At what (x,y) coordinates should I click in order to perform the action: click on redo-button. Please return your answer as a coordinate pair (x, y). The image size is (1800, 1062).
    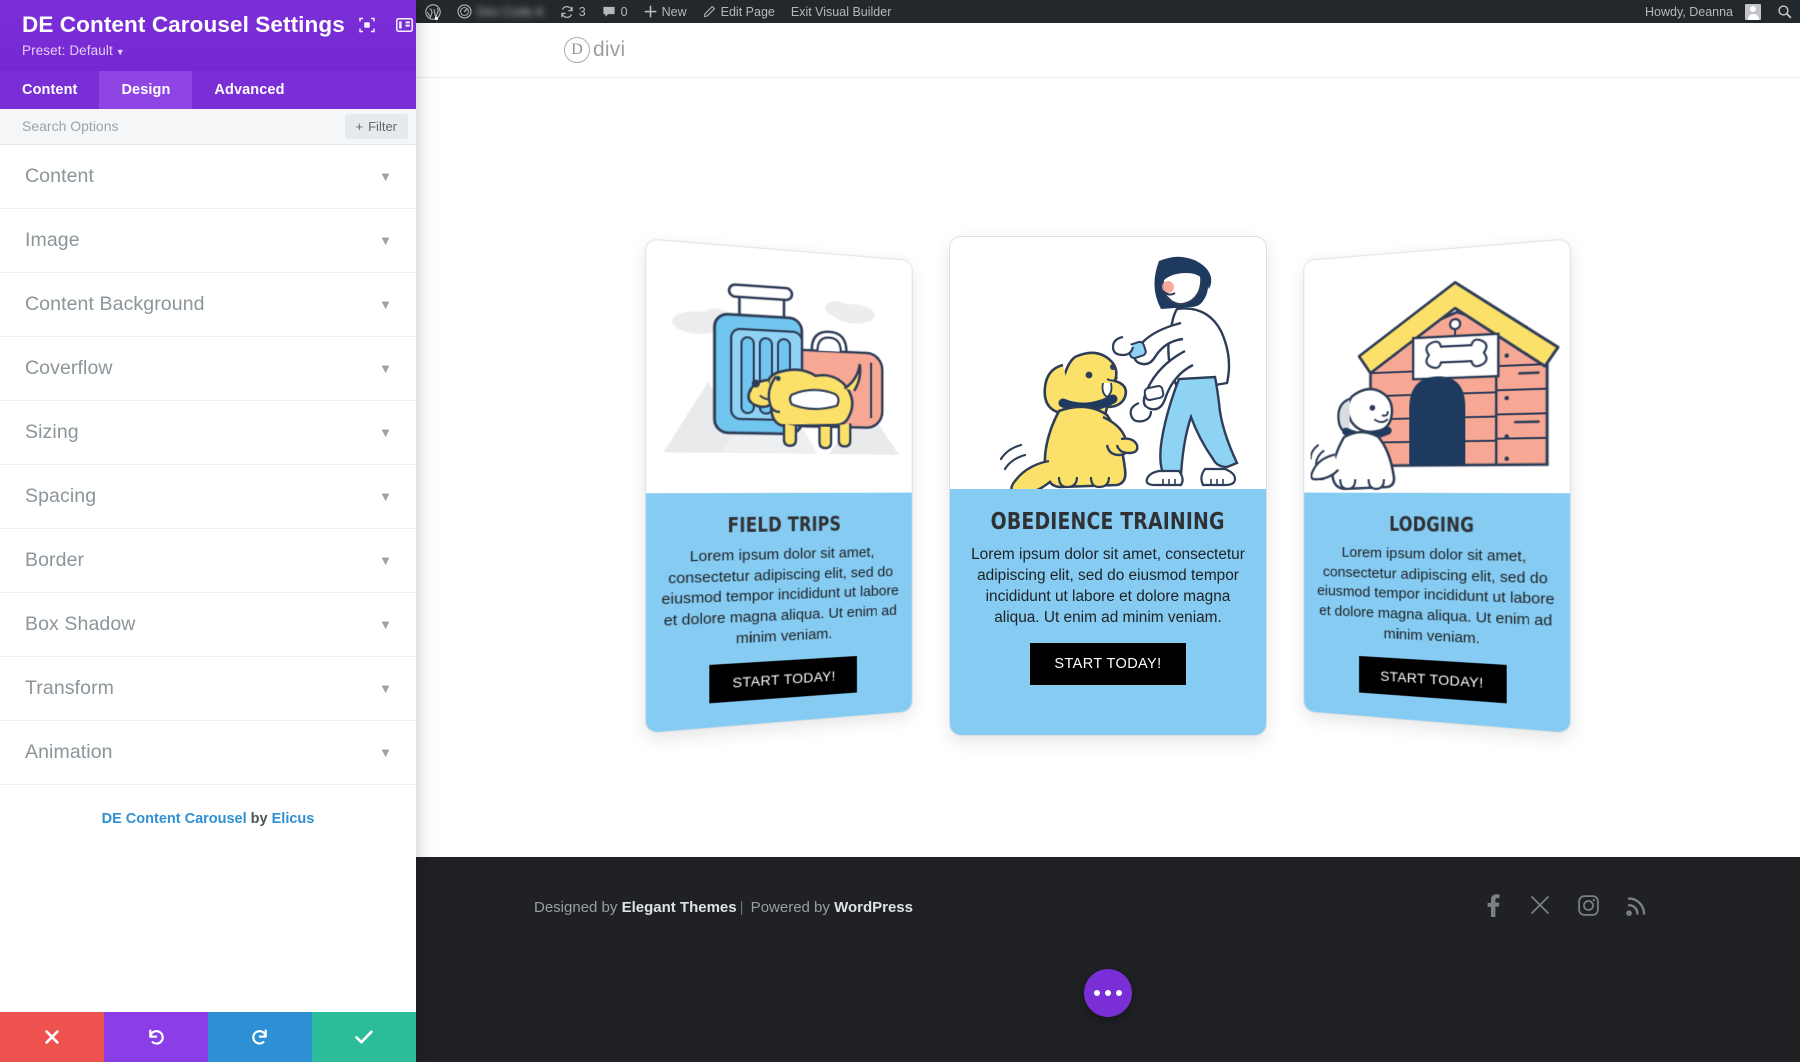
    Looking at the image, I should click on (260, 1037).